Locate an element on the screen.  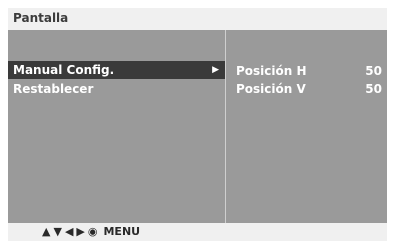
menu-item-manual-config: Manual Config. ▶ is located at coordinates (116, 70).